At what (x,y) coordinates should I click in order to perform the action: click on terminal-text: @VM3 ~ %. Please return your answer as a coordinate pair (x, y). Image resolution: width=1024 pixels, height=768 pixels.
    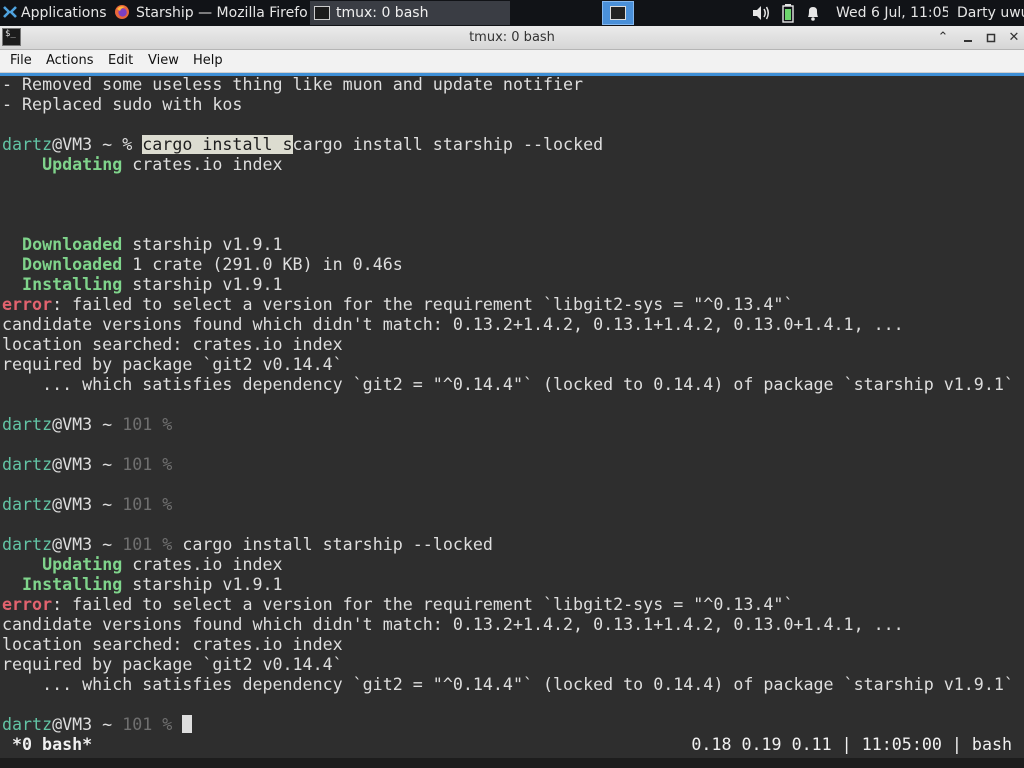
    Looking at the image, I should click on (97, 144).